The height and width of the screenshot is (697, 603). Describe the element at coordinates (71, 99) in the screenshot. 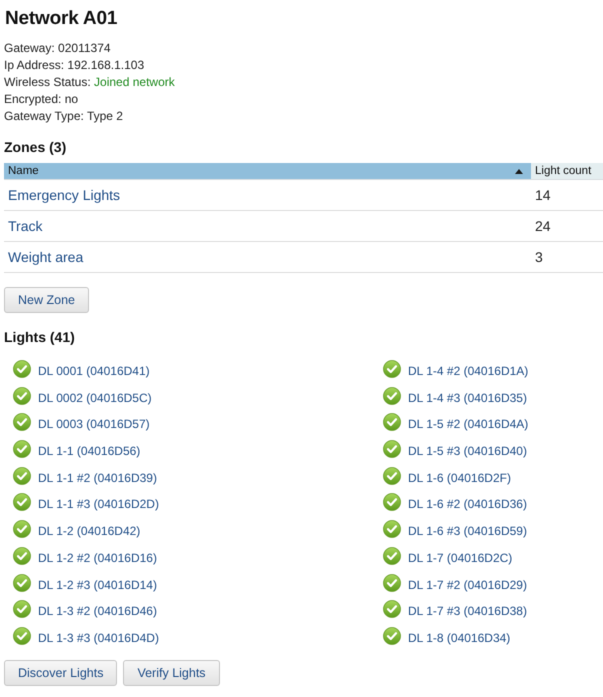

I see `detail-value: no` at that location.